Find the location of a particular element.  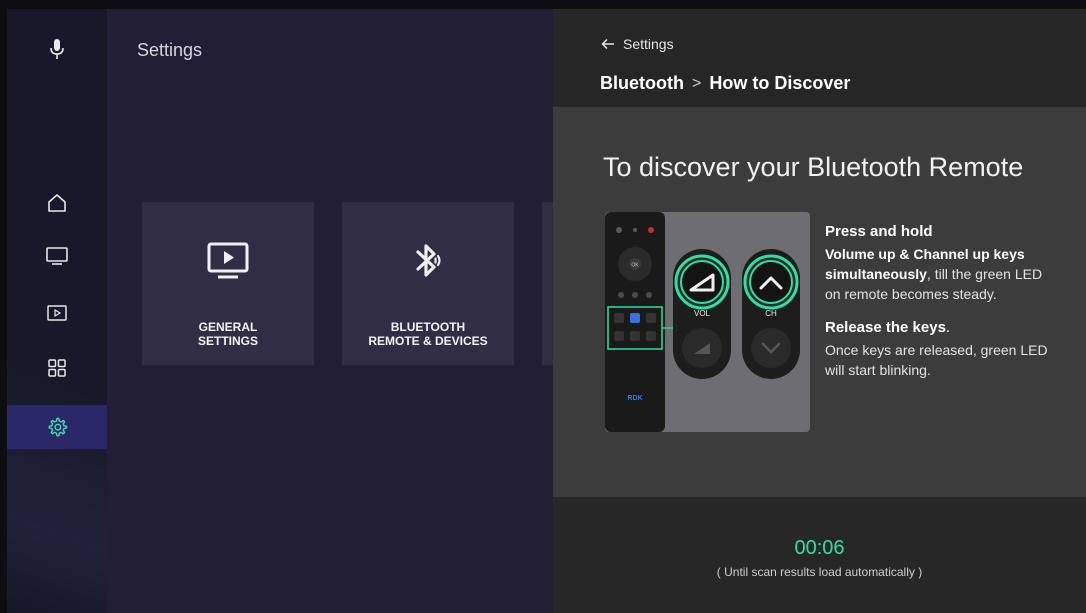

panel-header: Settings Bluetooth > How to Discover is located at coordinates (819, 58).